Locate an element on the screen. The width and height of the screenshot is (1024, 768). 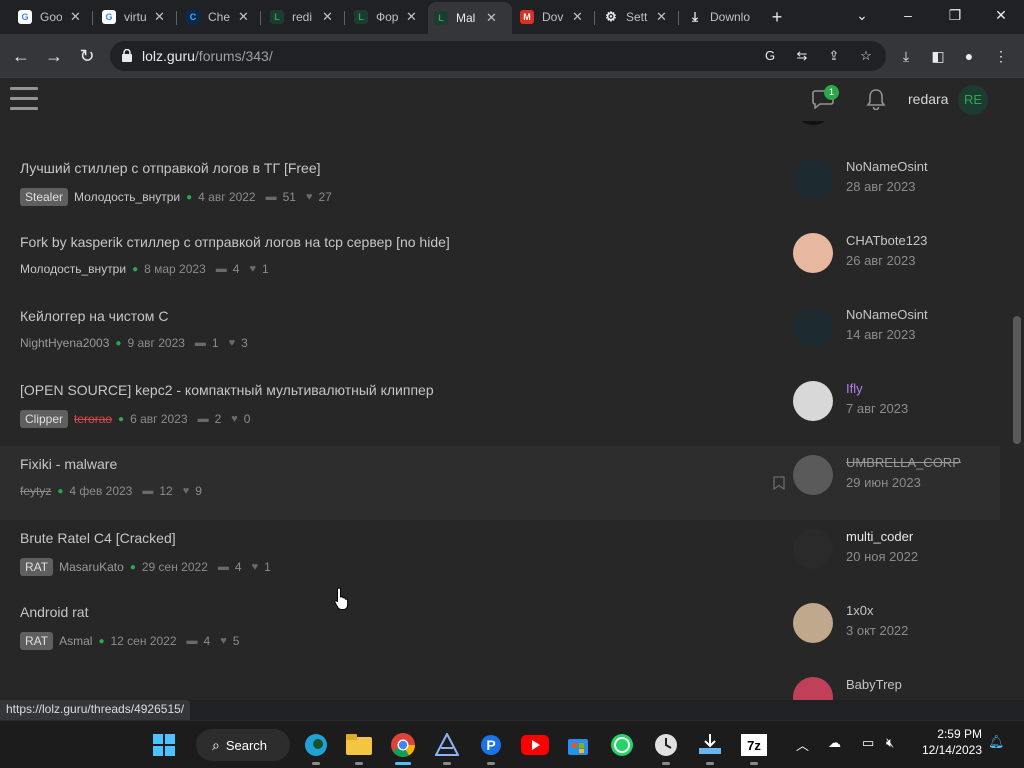
thread-author: terorao is located at coordinates (93, 419).